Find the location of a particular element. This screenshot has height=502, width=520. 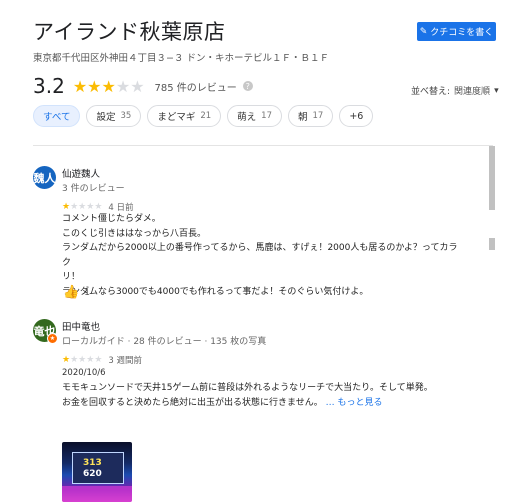

chip-settings: 設定 35 is located at coordinates (114, 116).